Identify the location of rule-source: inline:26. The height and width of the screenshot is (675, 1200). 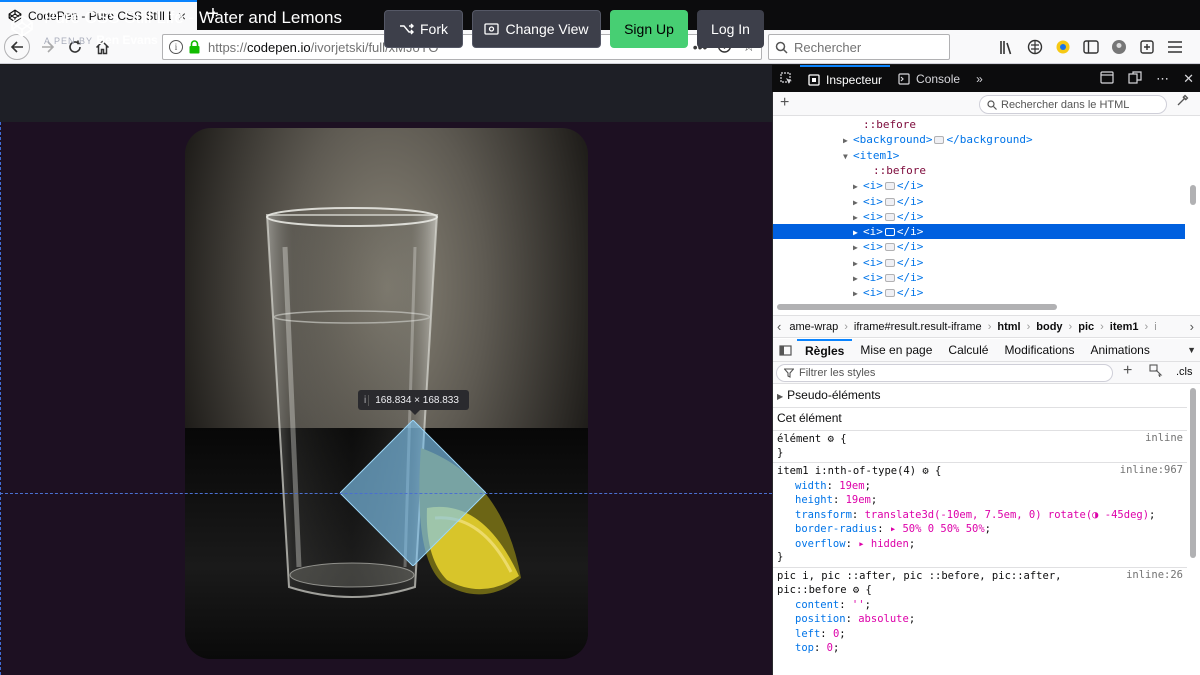
(1154, 575).